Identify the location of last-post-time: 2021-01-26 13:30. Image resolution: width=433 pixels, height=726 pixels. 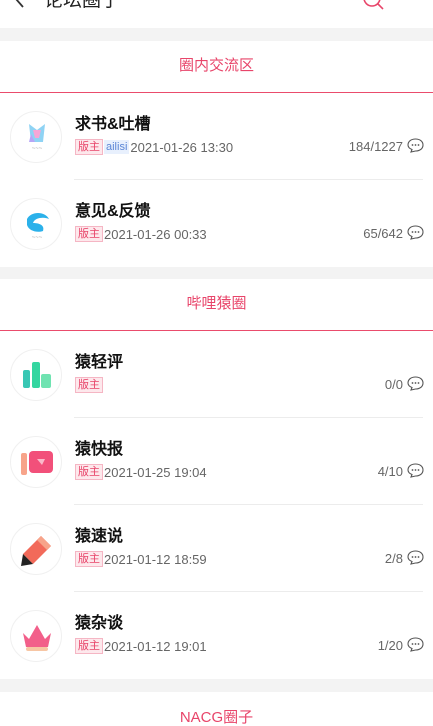
(182, 147).